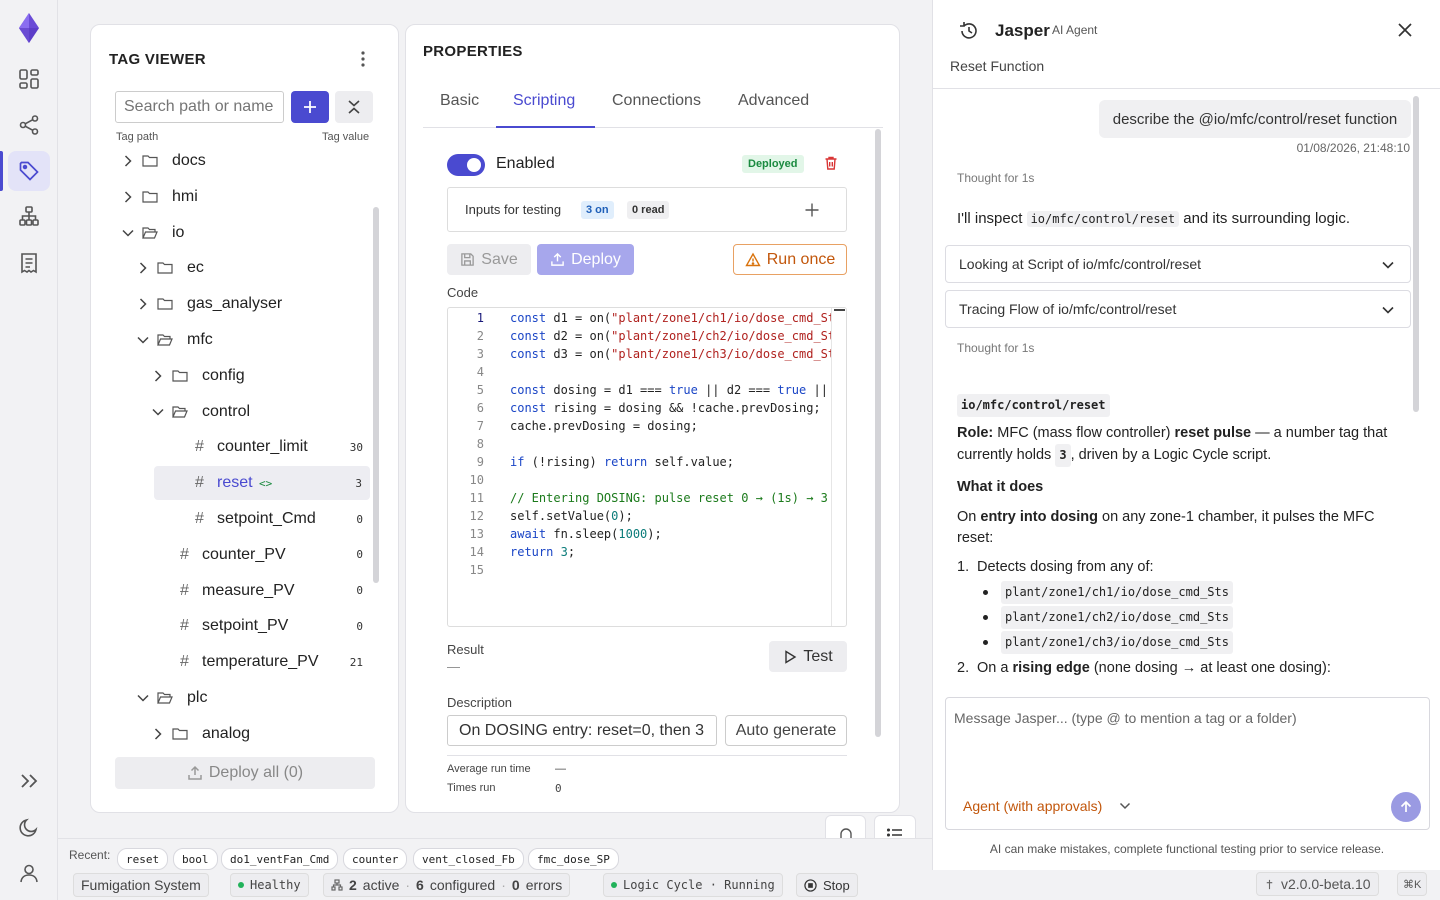 Image resolution: width=1440 pixels, height=900 pixels. Describe the element at coordinates (231, 447) in the screenshot. I see `tree-tag: # counter_limit 30` at that location.